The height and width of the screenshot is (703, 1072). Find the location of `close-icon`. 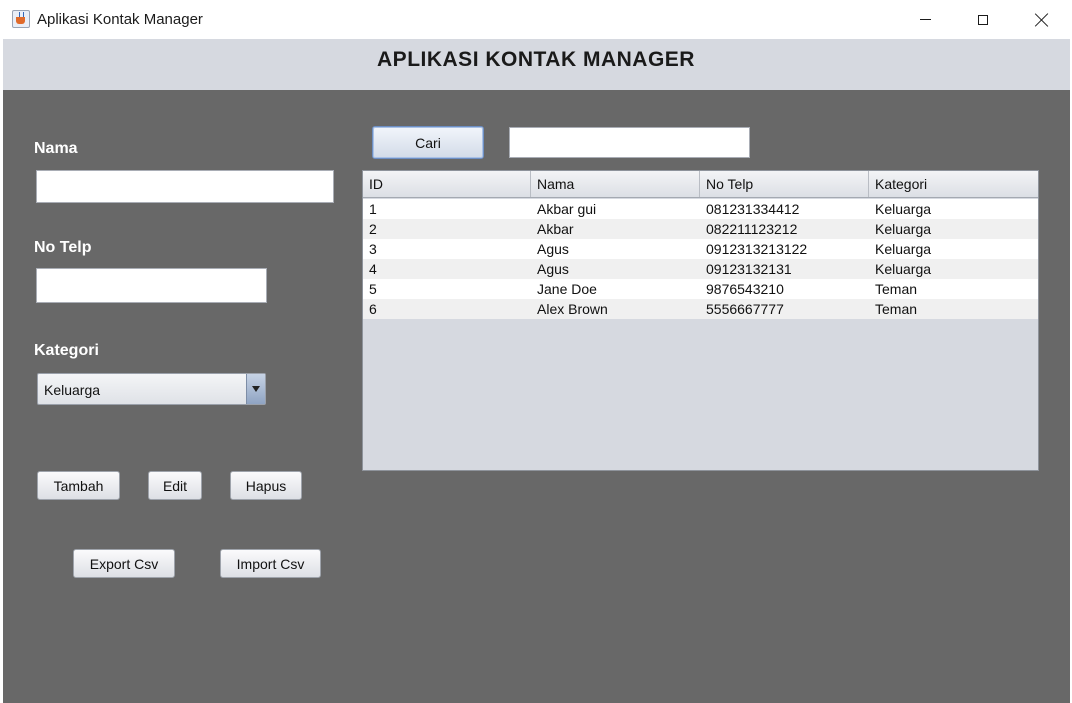

close-icon is located at coordinates (1042, 20).